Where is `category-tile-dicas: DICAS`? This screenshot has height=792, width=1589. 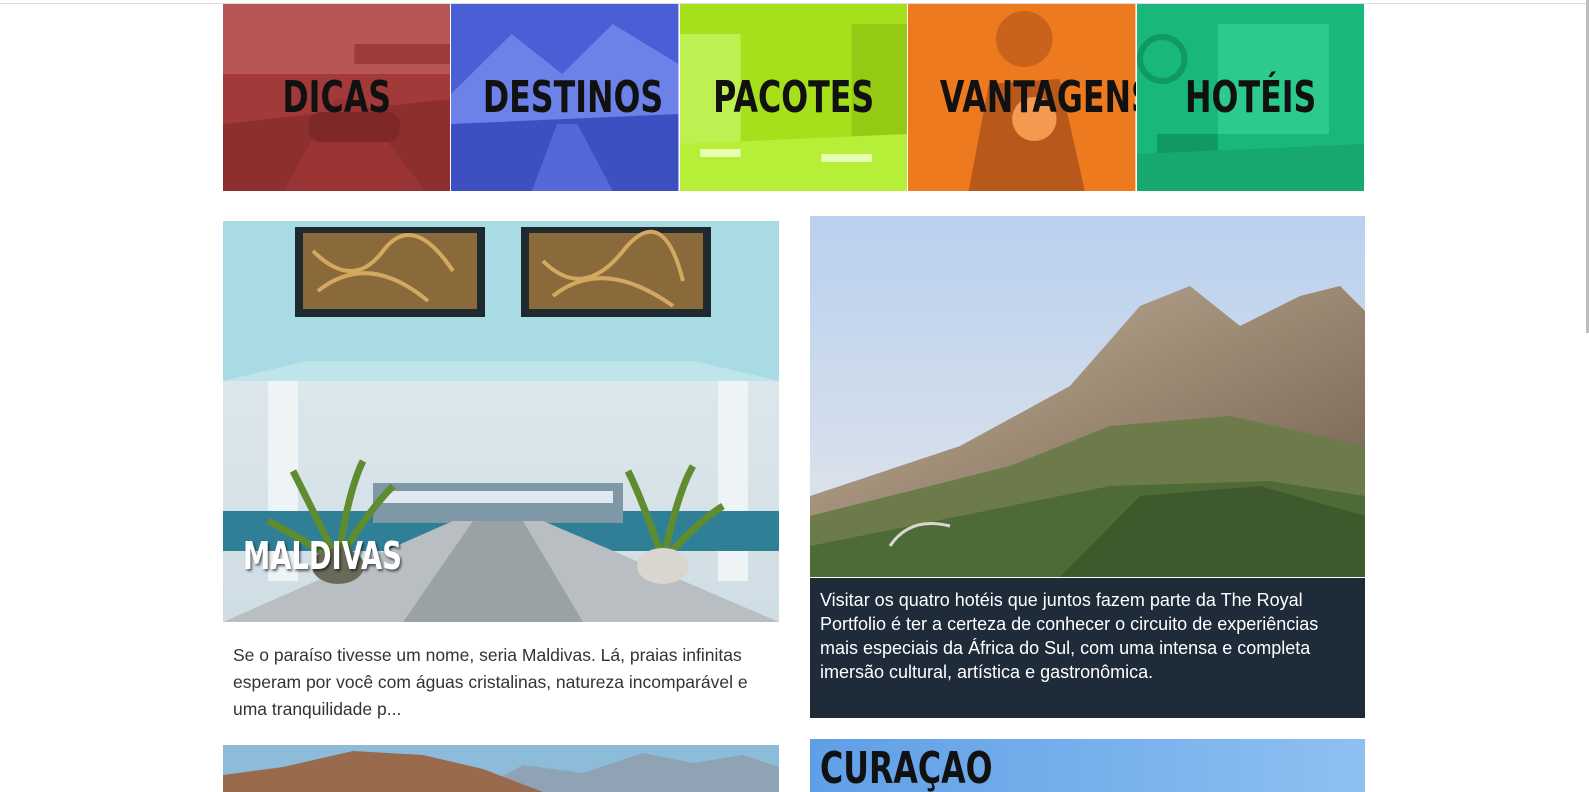
category-tile-dicas: DICAS is located at coordinates (337, 97).